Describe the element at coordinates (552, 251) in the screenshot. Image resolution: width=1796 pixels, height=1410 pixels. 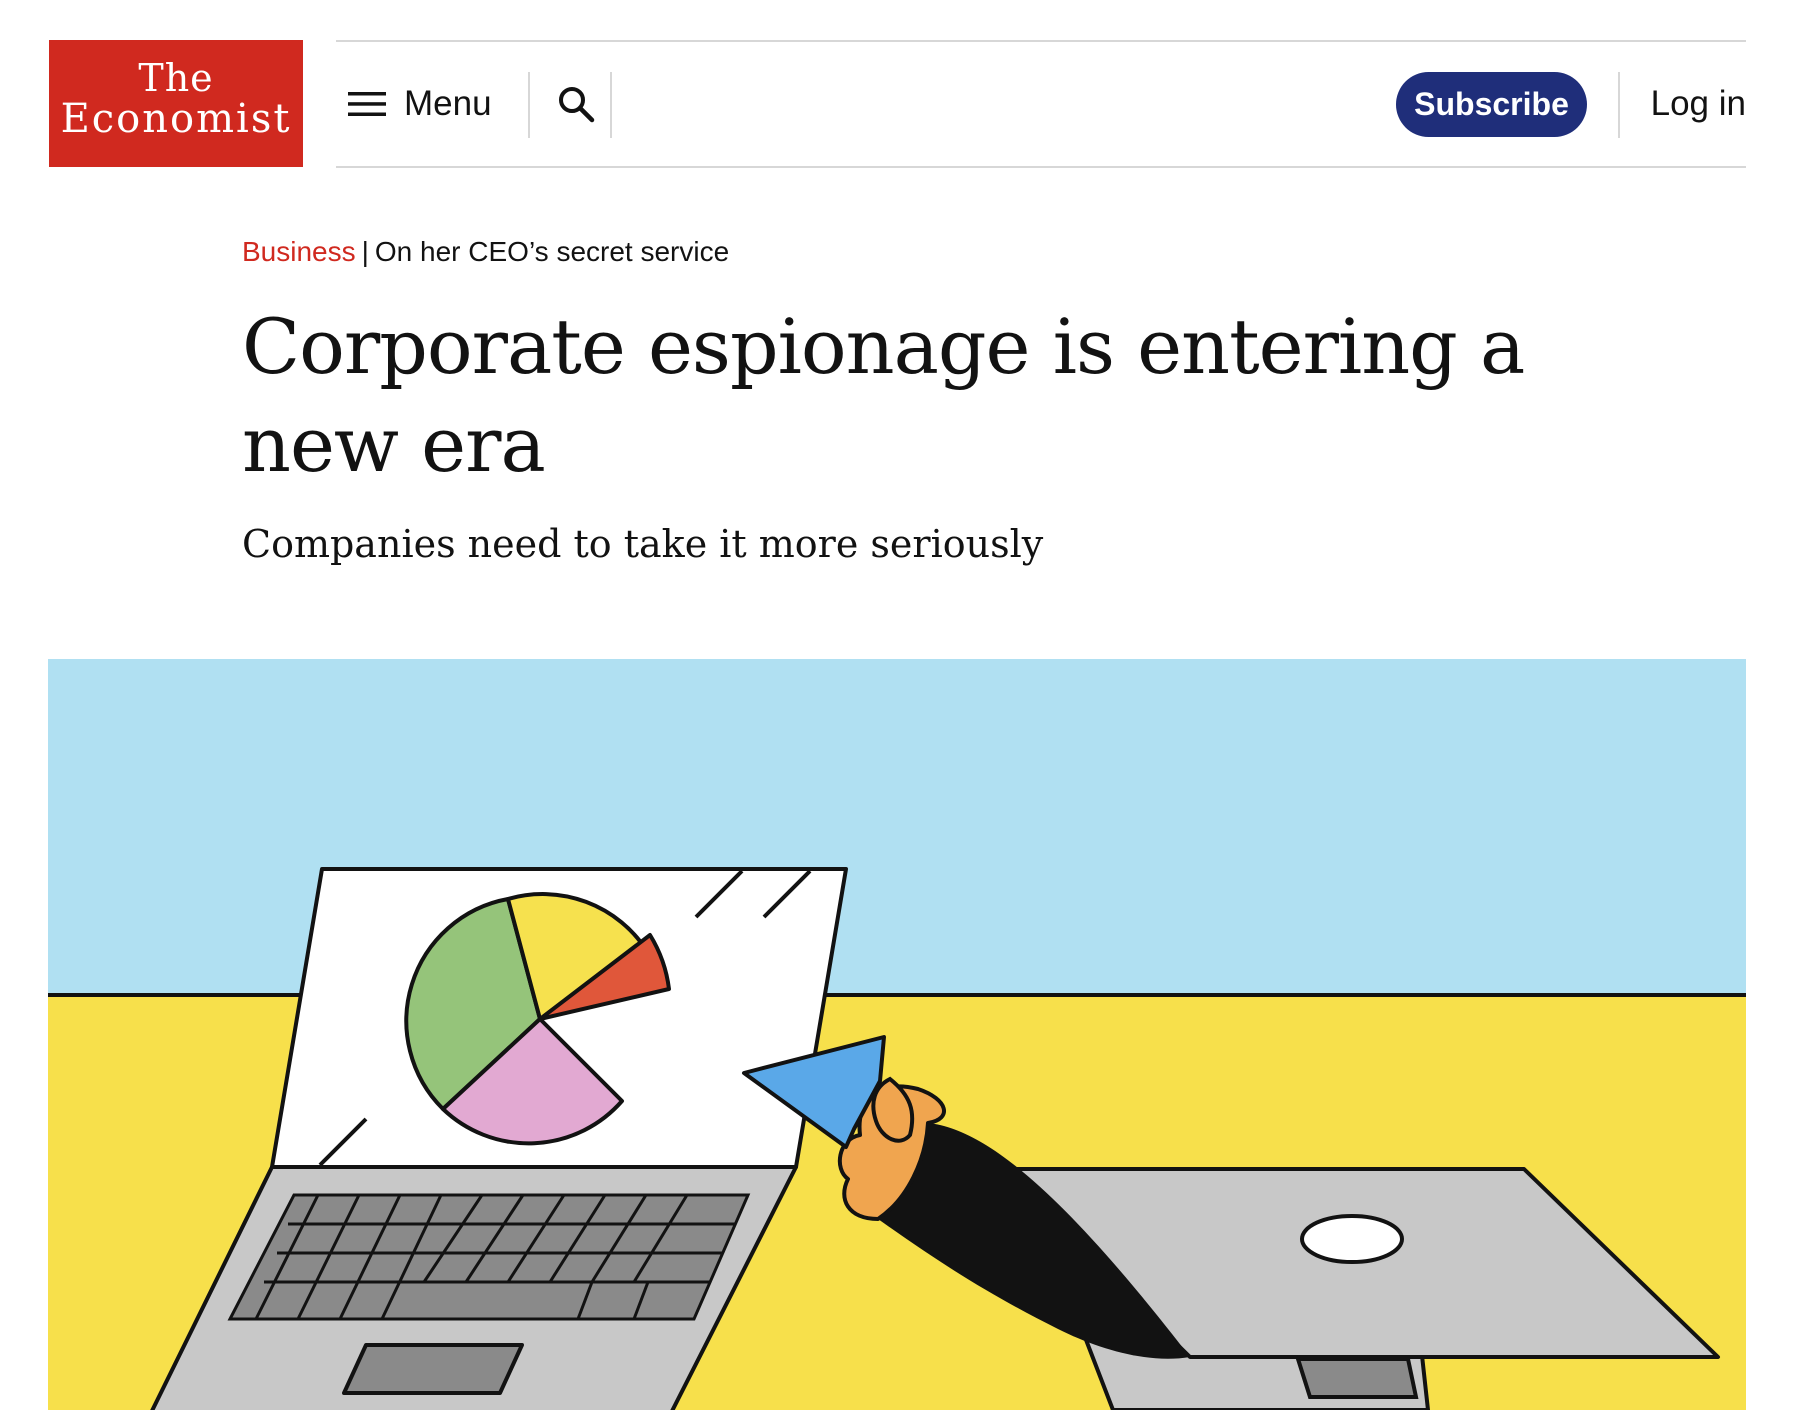
I see `rubric-text: On her CEO’s secret service` at that location.